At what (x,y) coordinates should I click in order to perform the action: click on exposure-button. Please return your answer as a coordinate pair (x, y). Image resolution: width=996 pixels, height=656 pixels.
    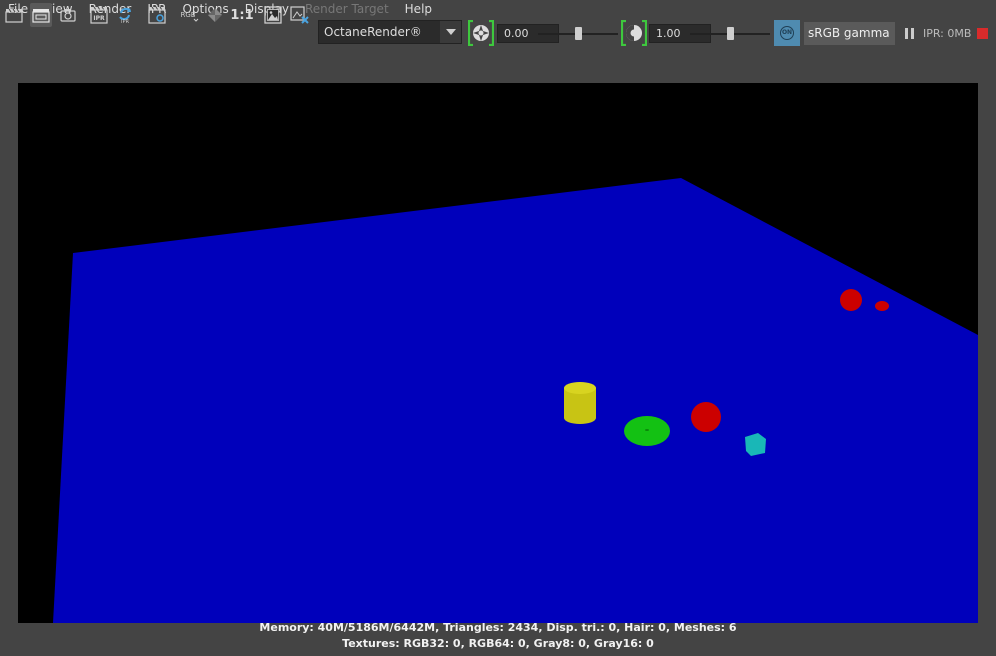
    Looking at the image, I should click on (481, 33).